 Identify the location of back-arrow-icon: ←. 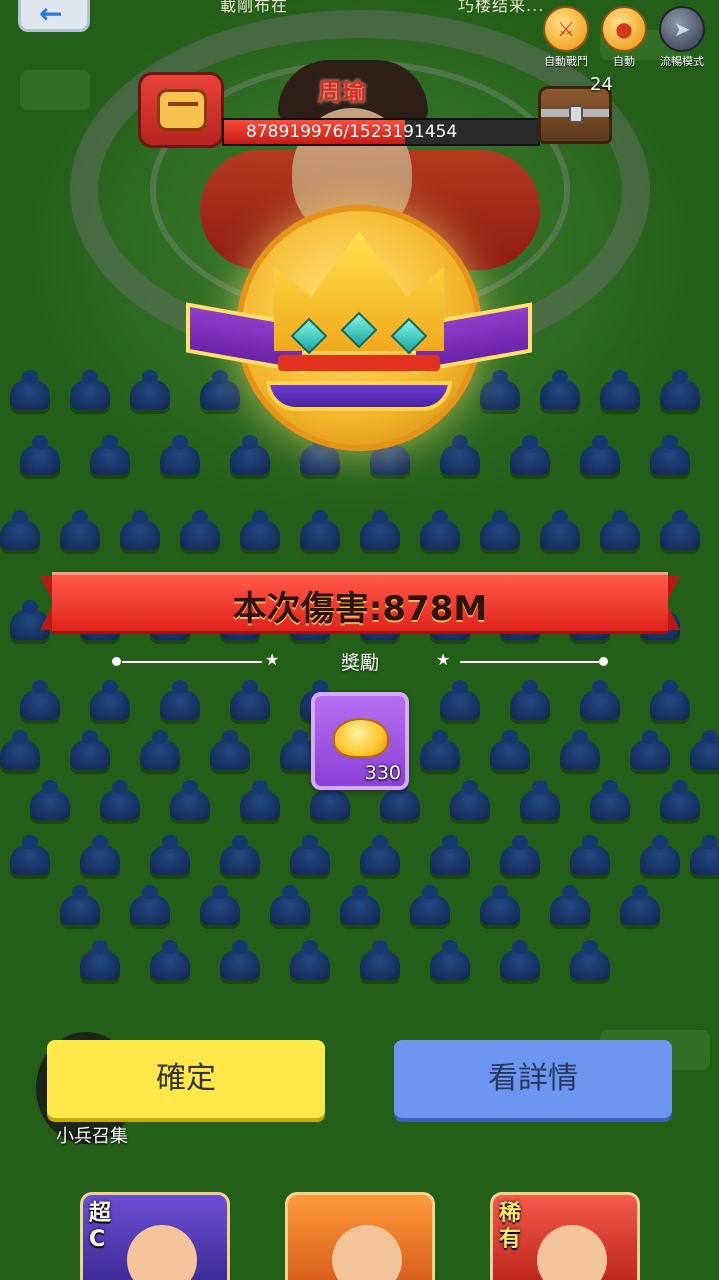
(51, 15).